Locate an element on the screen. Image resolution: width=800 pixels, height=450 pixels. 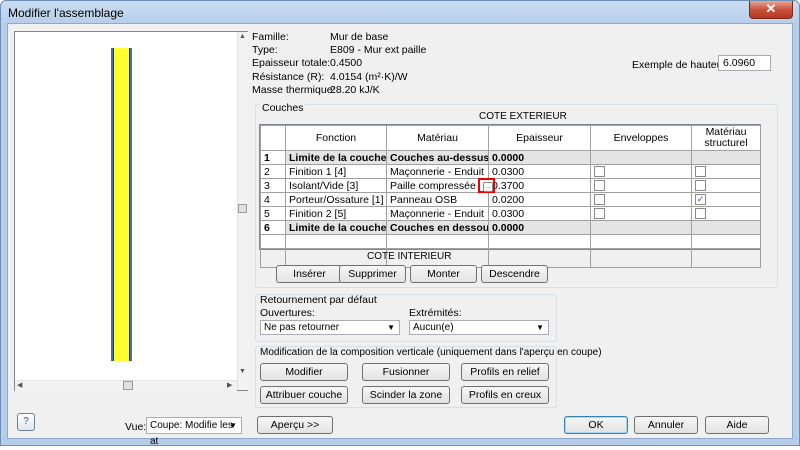
structural-material-checkbox: ✓ is located at coordinates (700, 200).